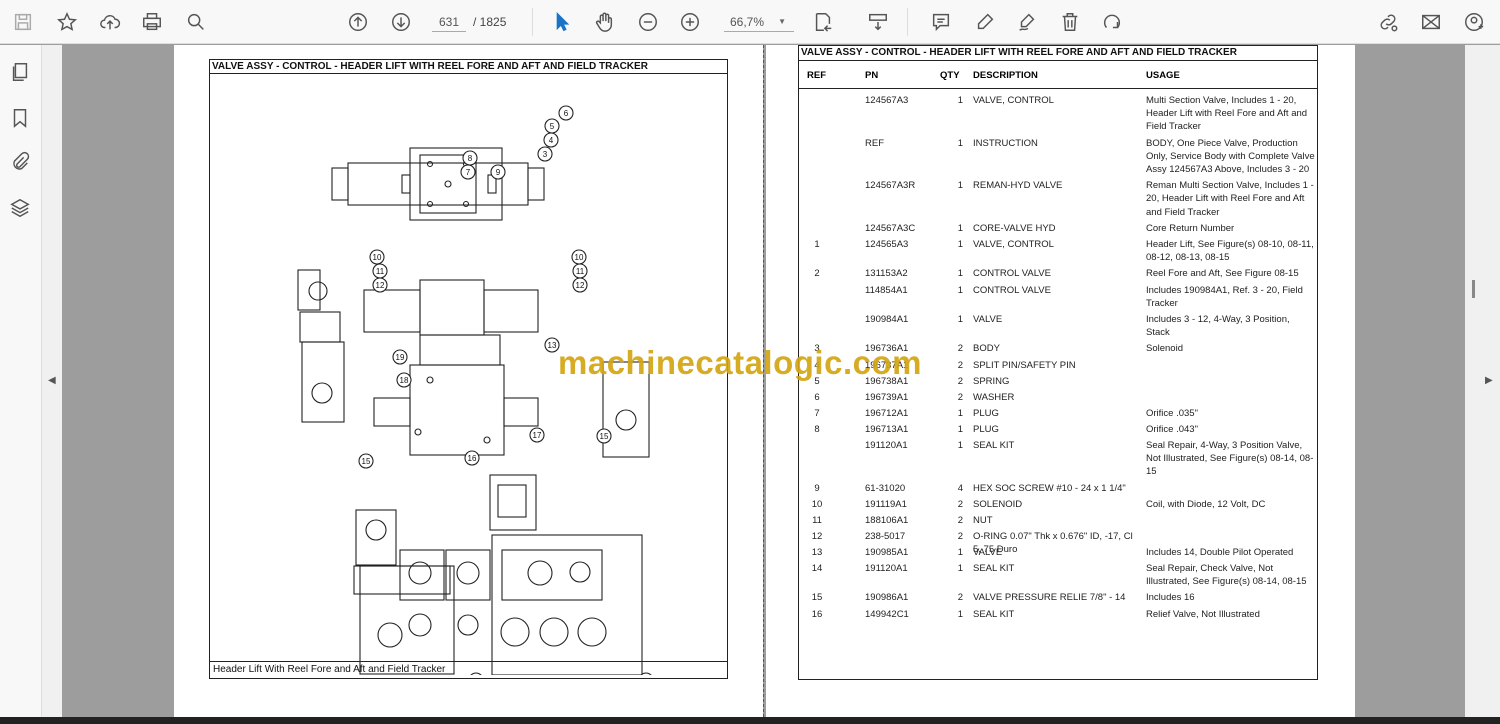 The width and height of the screenshot is (1500, 724). Describe the element at coordinates (196, 22) in the screenshot. I see `search-zoom-icon` at that location.